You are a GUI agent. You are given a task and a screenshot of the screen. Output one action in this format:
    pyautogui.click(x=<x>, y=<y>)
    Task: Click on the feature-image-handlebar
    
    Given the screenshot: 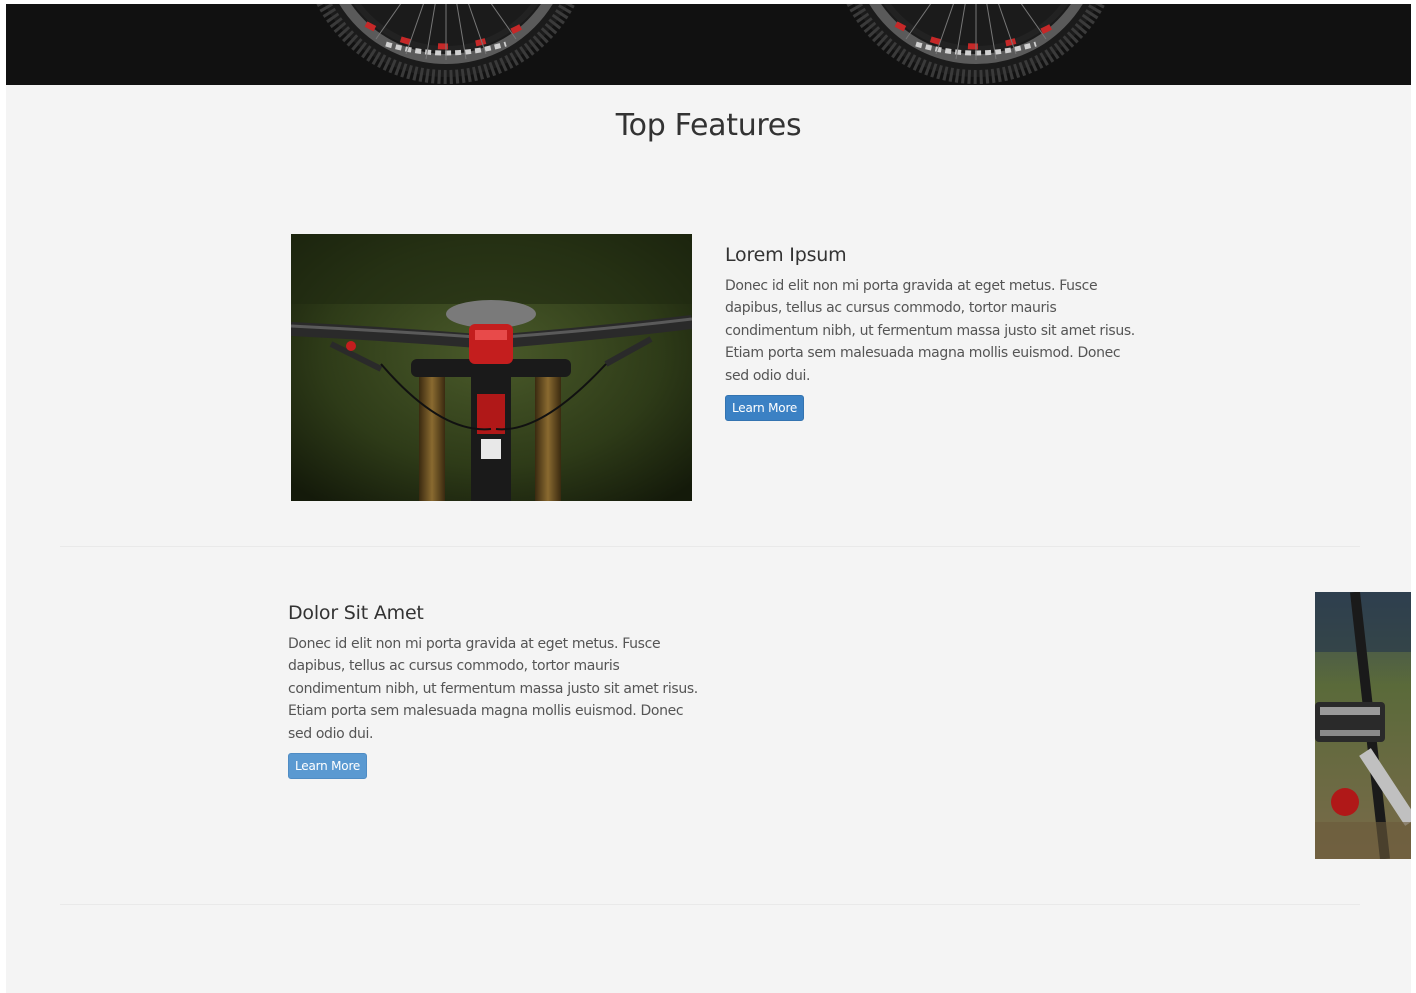 What is the action you would take?
    pyautogui.click(x=491, y=367)
    